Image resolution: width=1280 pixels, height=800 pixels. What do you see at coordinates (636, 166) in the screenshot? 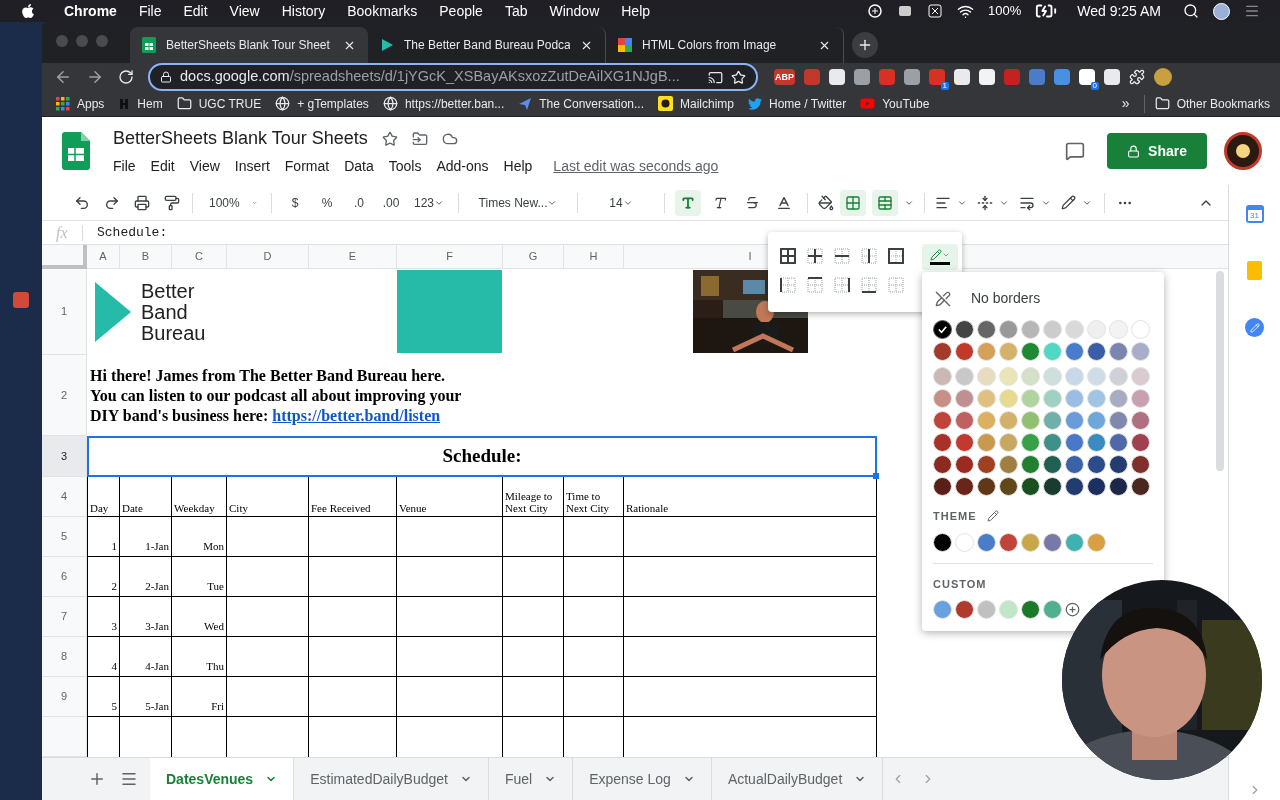
I see `last-edit-link: Last edit was seconds ago` at bounding box center [636, 166].